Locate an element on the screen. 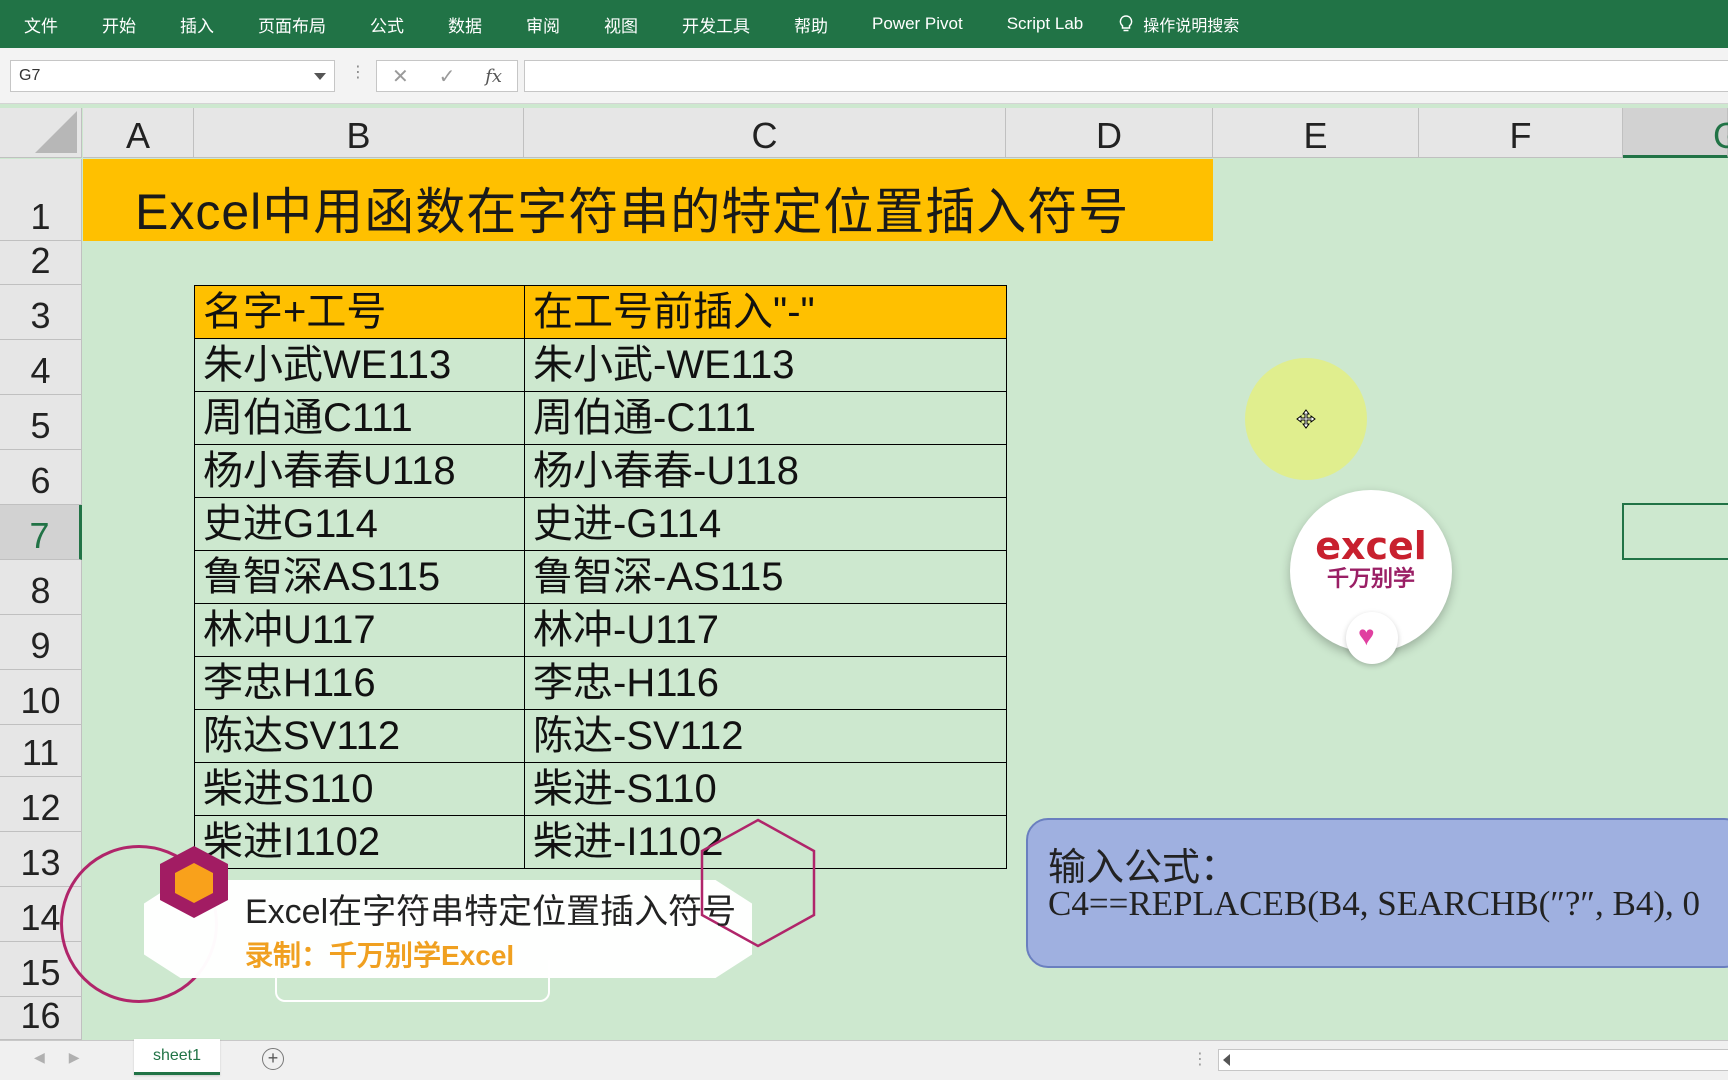 Image resolution: width=1728 pixels, height=1080 pixels. banner-title: Excel在字符串特定位置插入符号 is located at coordinates (491, 912).